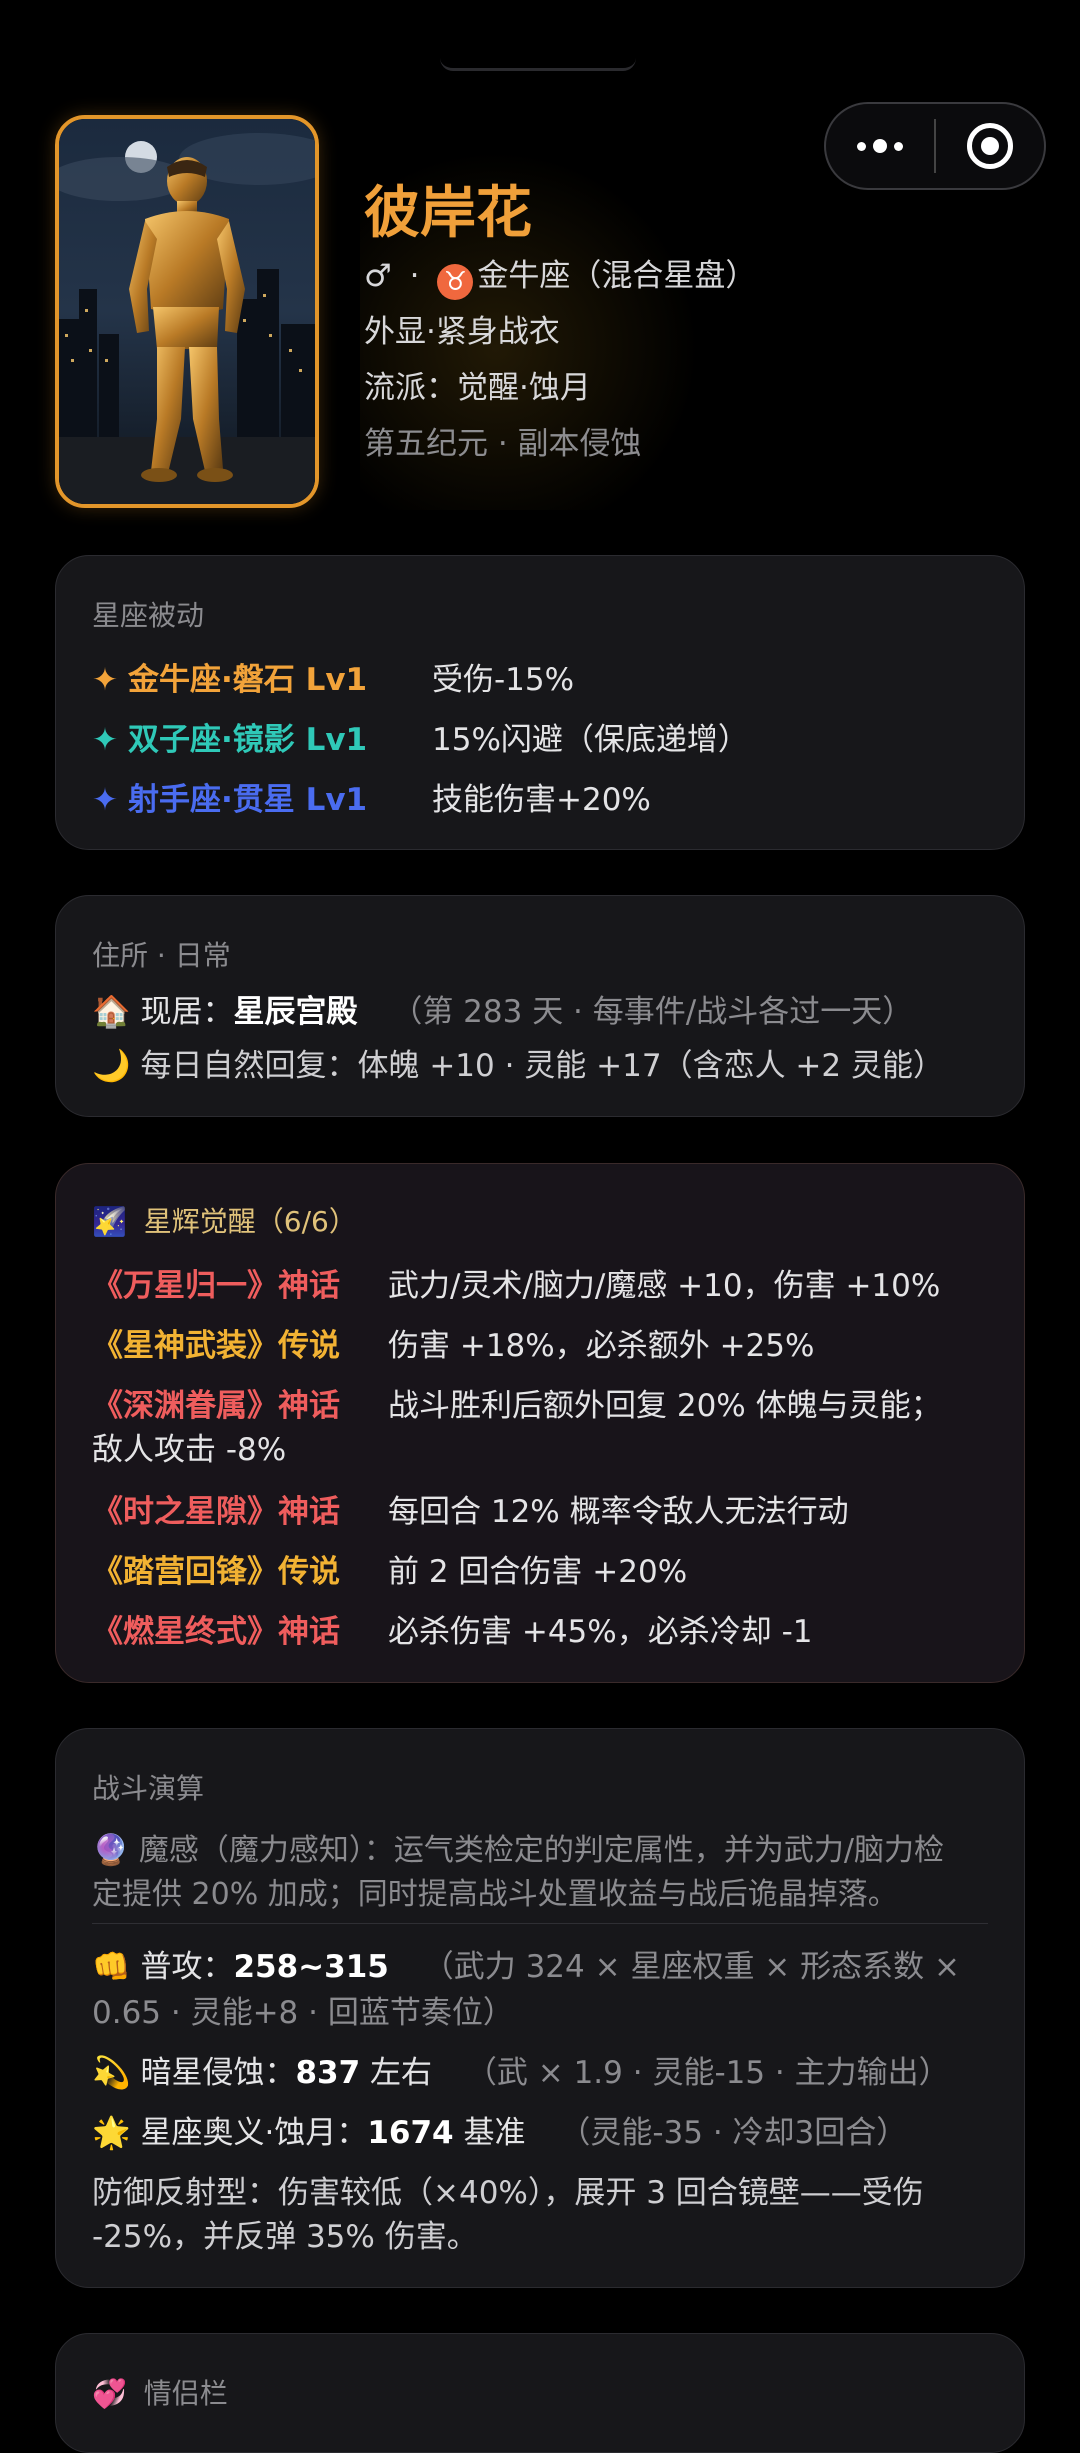  Describe the element at coordinates (111, 2133) in the screenshot. I see `glowing-star-icon: 🌟` at that location.